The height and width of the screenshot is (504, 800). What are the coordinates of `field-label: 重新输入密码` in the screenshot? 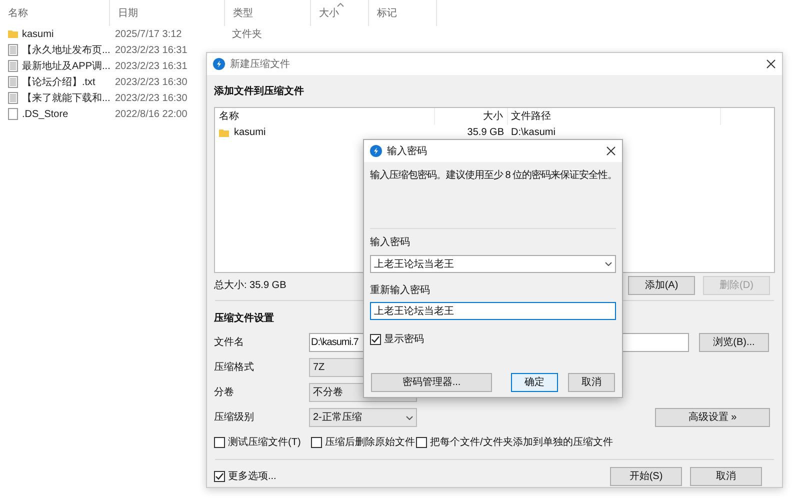 It's located at (400, 291).